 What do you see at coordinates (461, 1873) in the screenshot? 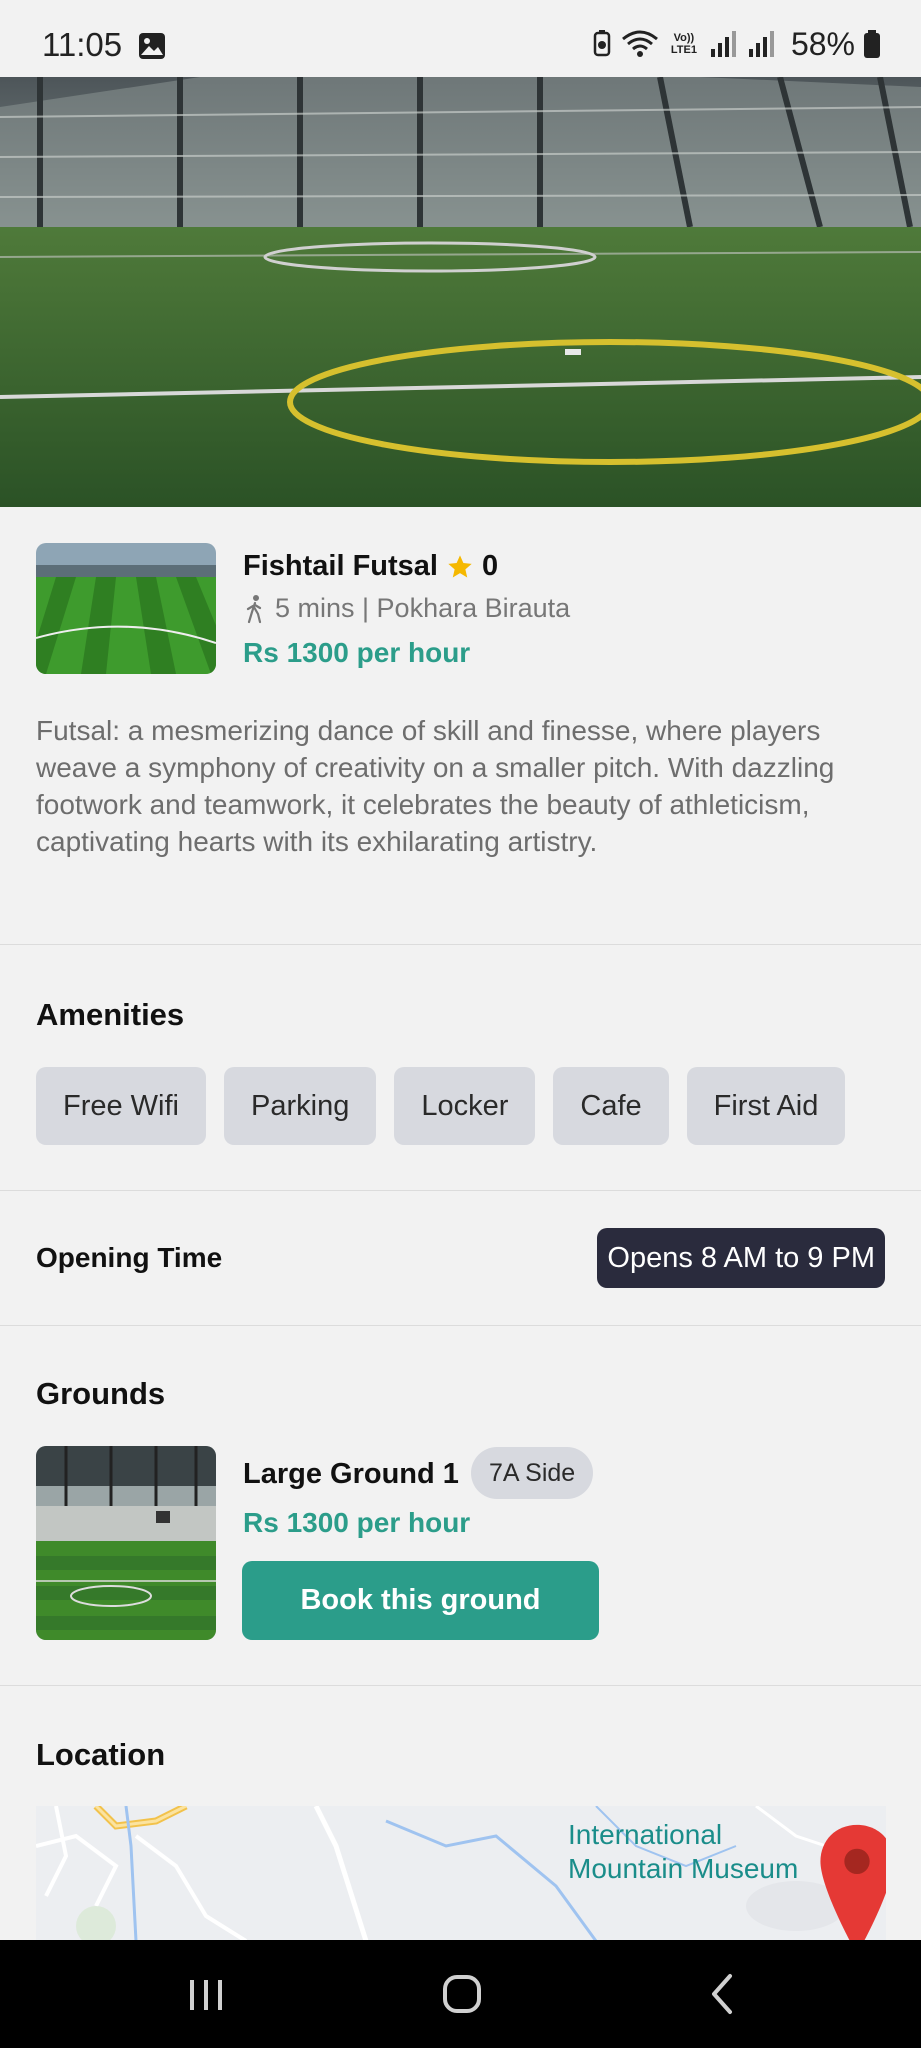
I see `location-map: International Mountain Museum` at bounding box center [461, 1873].